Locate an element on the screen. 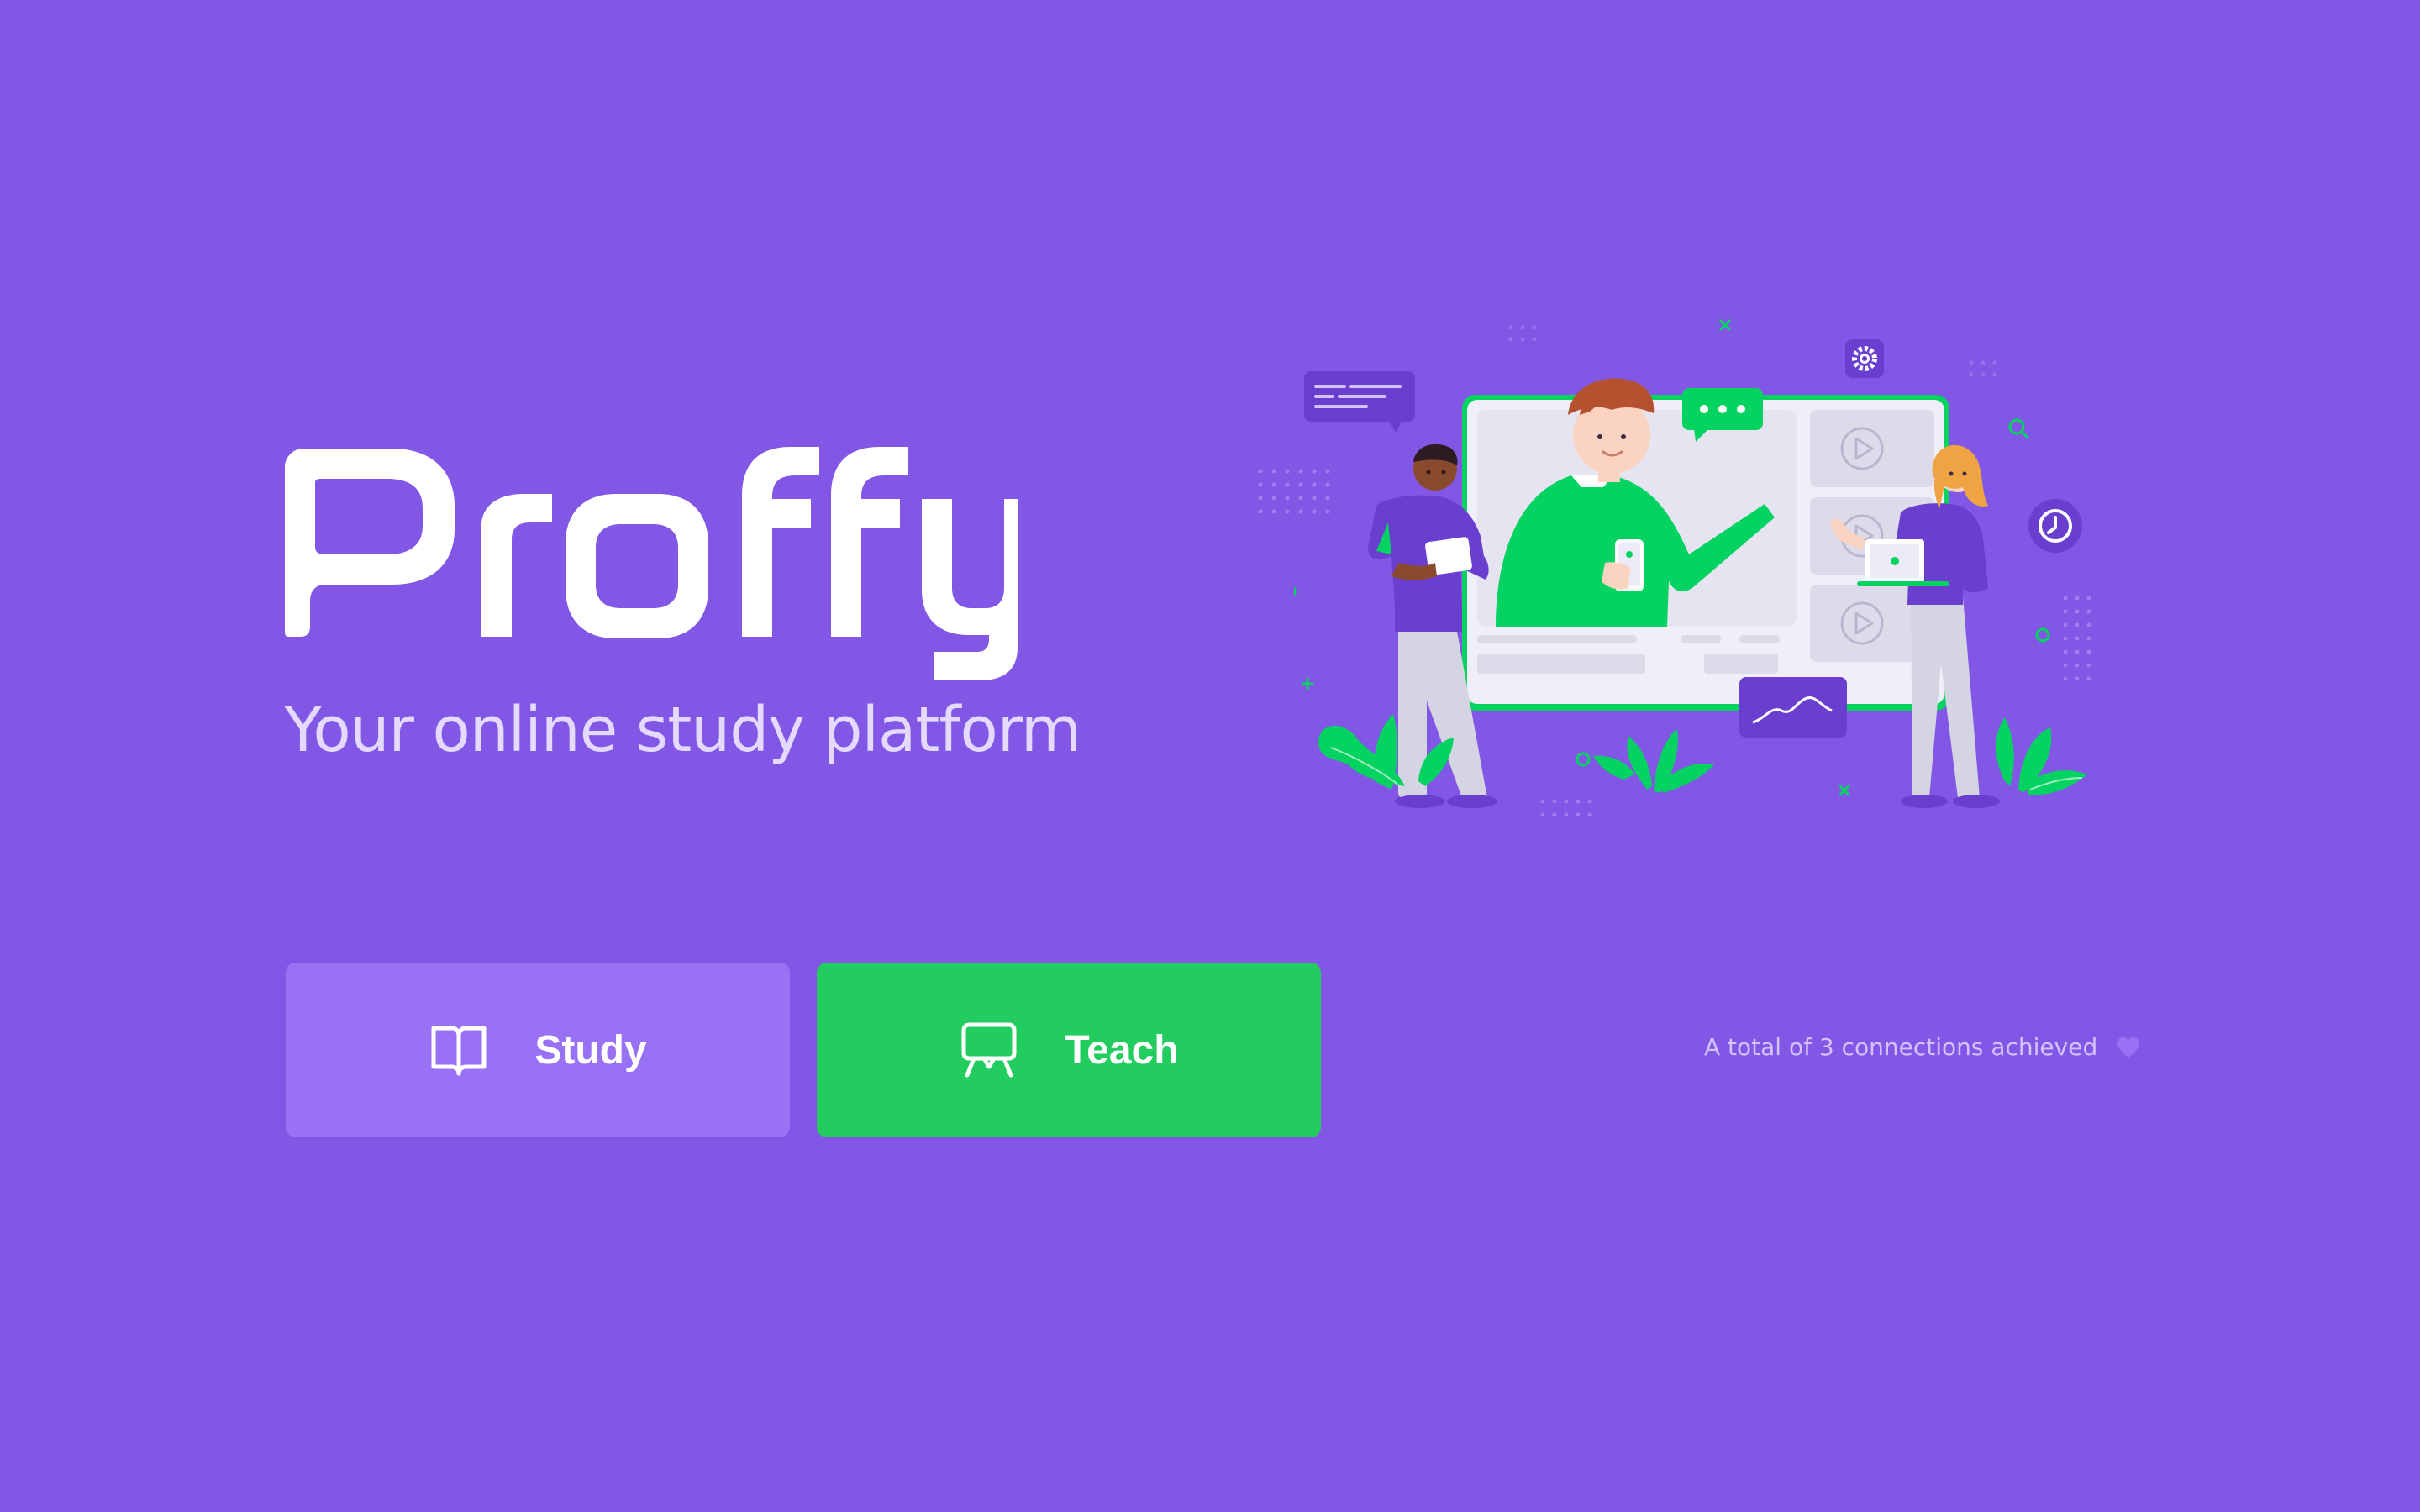 The height and width of the screenshot is (1512, 2420). teach-button-label: Teach is located at coordinates (1122, 1050).